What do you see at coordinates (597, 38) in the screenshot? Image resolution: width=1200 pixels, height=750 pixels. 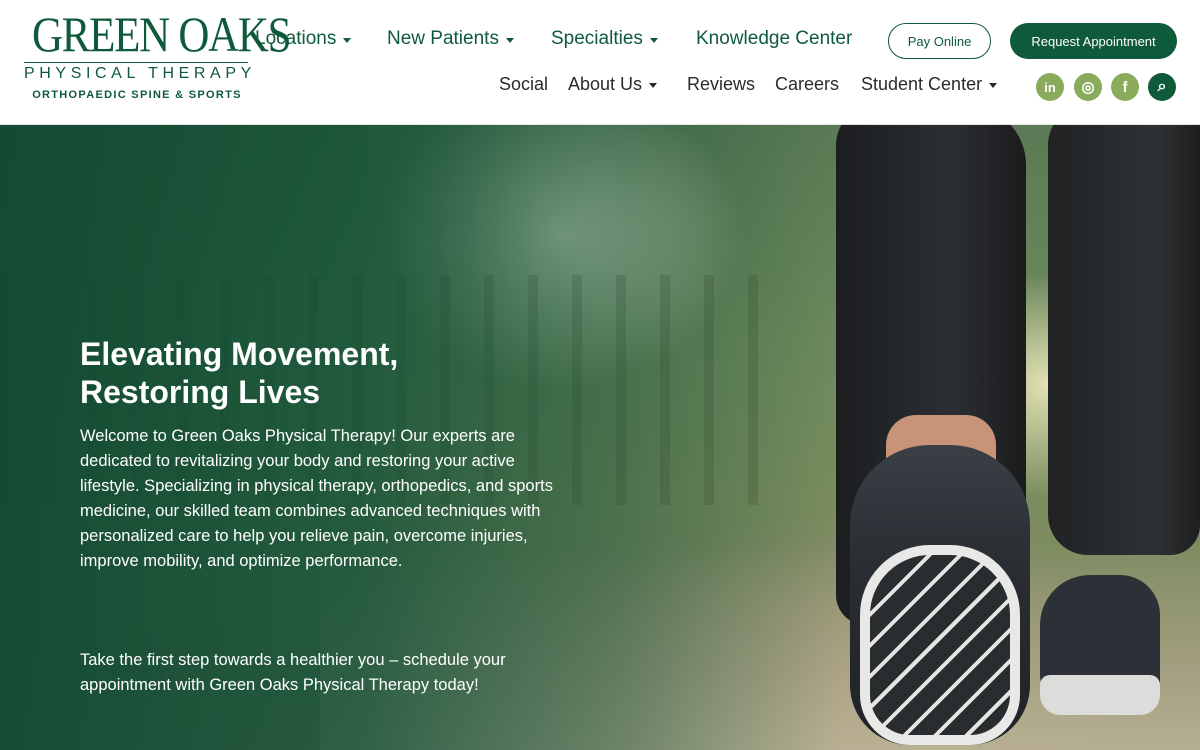 I see `nav-specialties-label: Specialties` at bounding box center [597, 38].